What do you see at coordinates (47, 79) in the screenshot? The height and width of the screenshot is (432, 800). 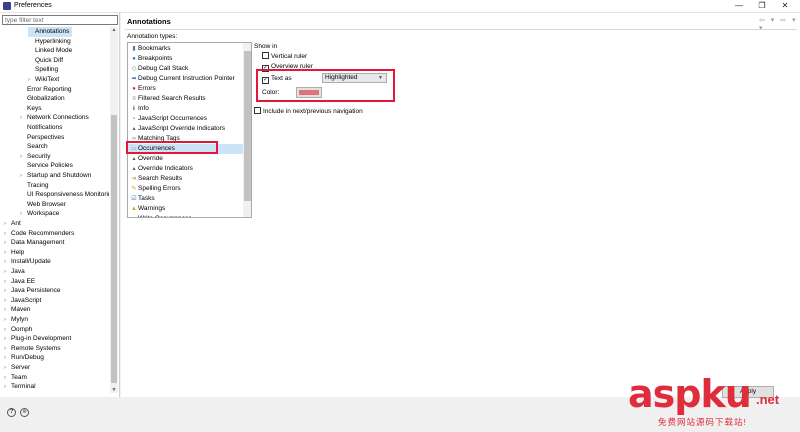 I see `tree-item-label: WikiText` at bounding box center [47, 79].